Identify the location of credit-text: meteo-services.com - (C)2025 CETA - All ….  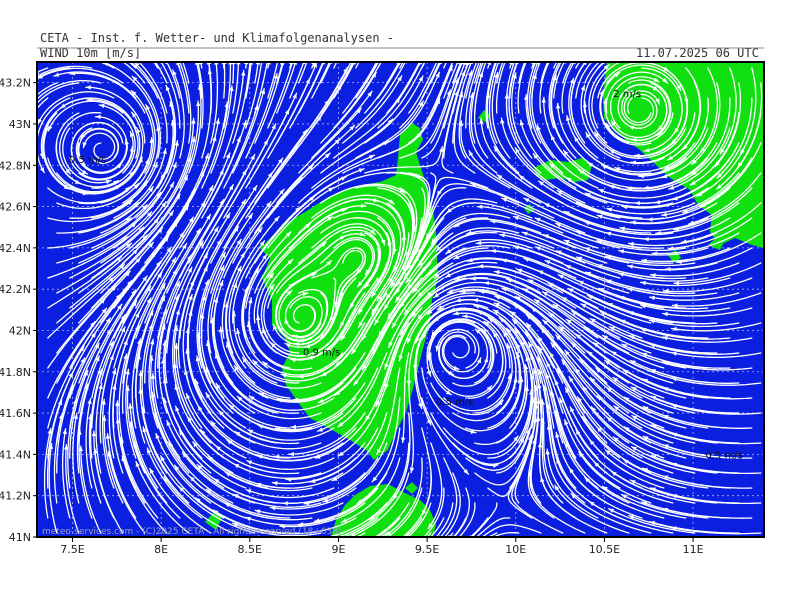
(192, 532).